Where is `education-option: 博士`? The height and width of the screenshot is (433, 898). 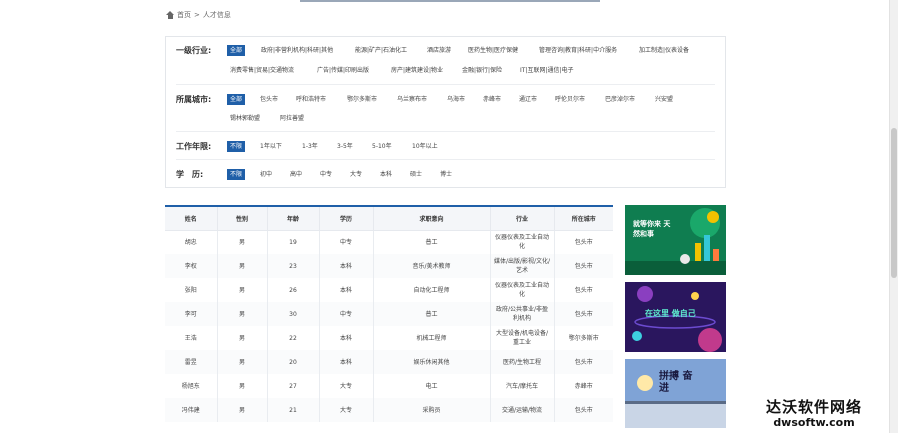
education-option: 博士 is located at coordinates (446, 174).